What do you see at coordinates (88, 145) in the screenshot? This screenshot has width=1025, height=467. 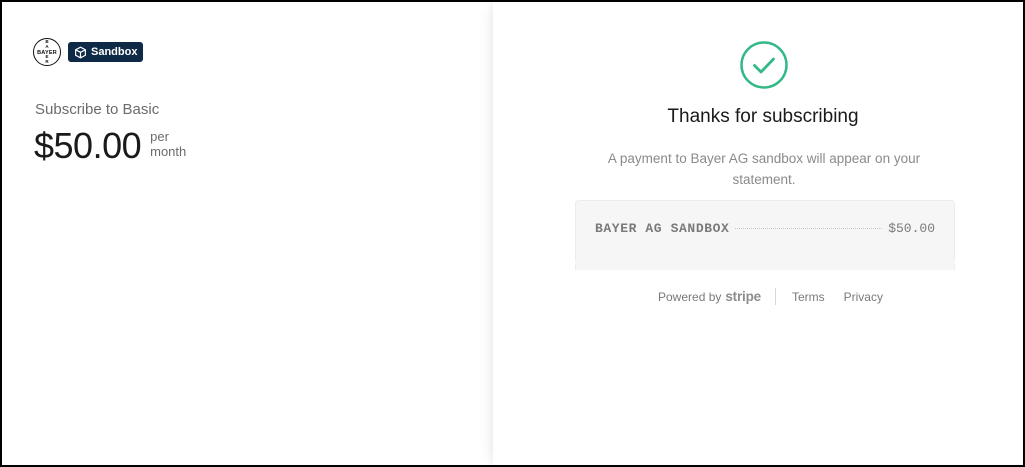 I see `price-amount: $50.00` at bounding box center [88, 145].